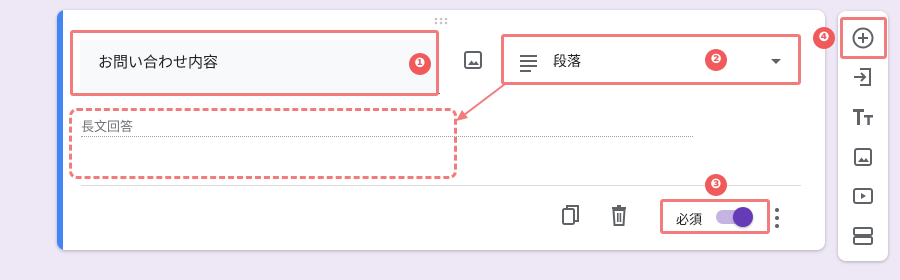 The height and width of the screenshot is (280, 900). Describe the element at coordinates (824, 38) in the screenshot. I see `annotation-badge-4: ❹` at that location.